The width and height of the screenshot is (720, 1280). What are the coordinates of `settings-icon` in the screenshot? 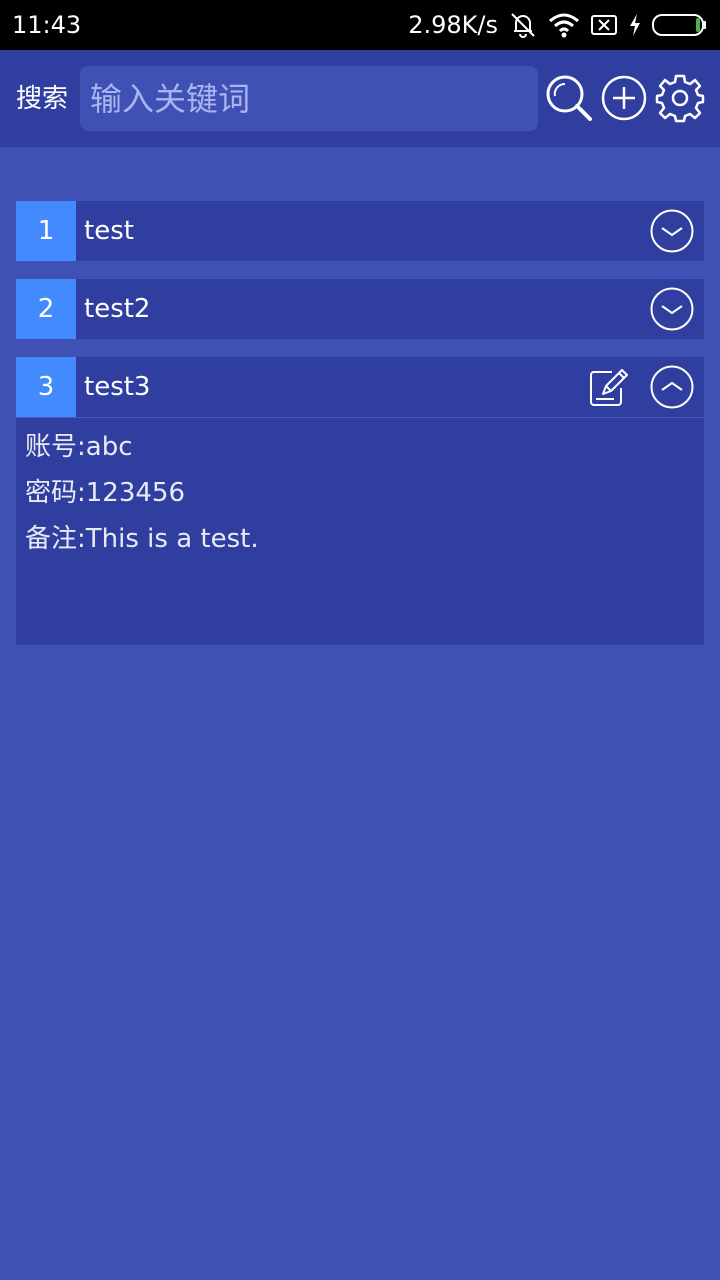 It's located at (680, 98).